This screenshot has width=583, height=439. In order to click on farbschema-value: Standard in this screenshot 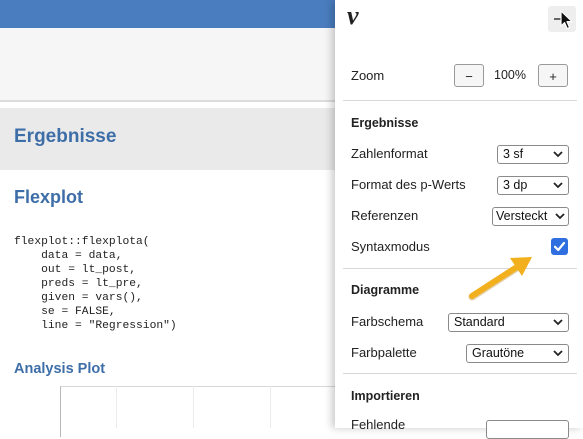, I will do `click(479, 322)`.